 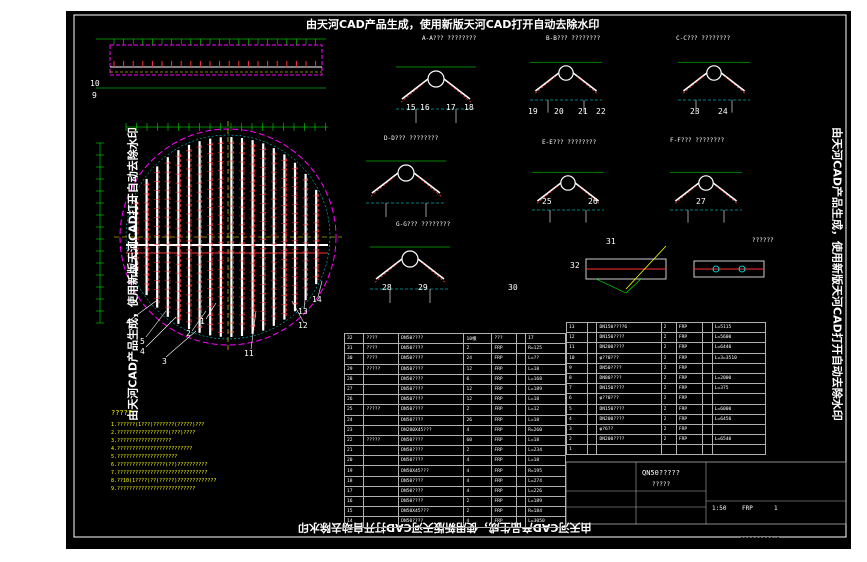 I want to click on callout-6: 6, so click(x=130, y=327).